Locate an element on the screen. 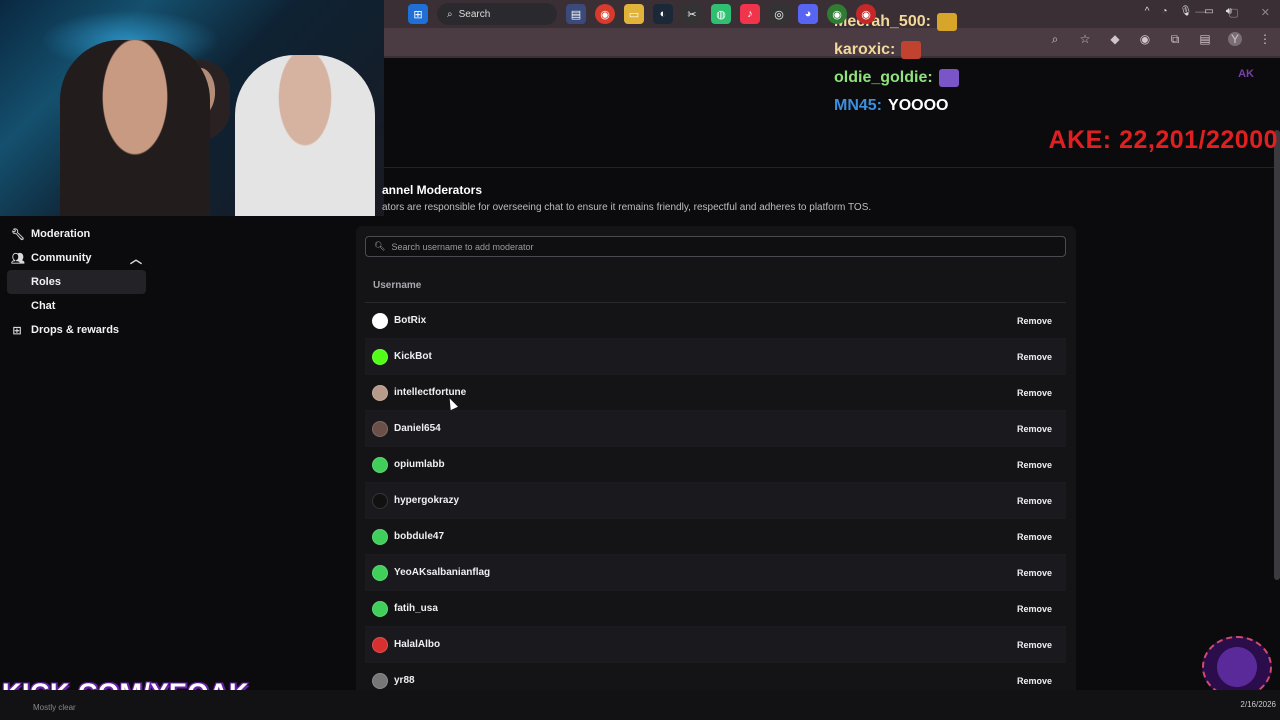  shield-icon: ◆ is located at coordinates (1115, 39).